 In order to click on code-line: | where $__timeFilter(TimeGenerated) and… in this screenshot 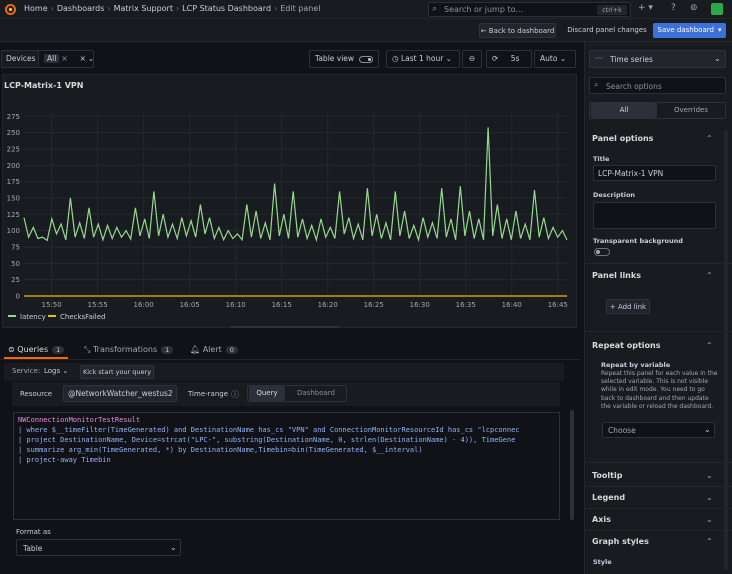, I will do `click(269, 430)`.